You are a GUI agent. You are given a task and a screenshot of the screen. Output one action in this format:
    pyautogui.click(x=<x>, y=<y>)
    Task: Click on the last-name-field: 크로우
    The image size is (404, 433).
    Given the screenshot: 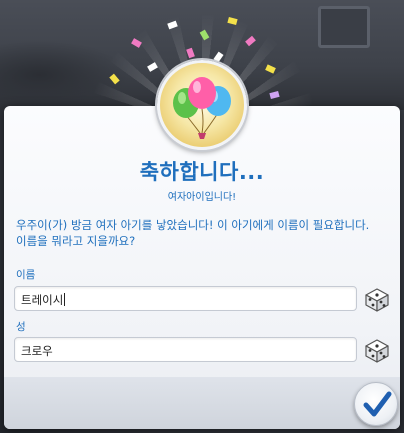 What is the action you would take?
    pyautogui.click(x=185, y=349)
    